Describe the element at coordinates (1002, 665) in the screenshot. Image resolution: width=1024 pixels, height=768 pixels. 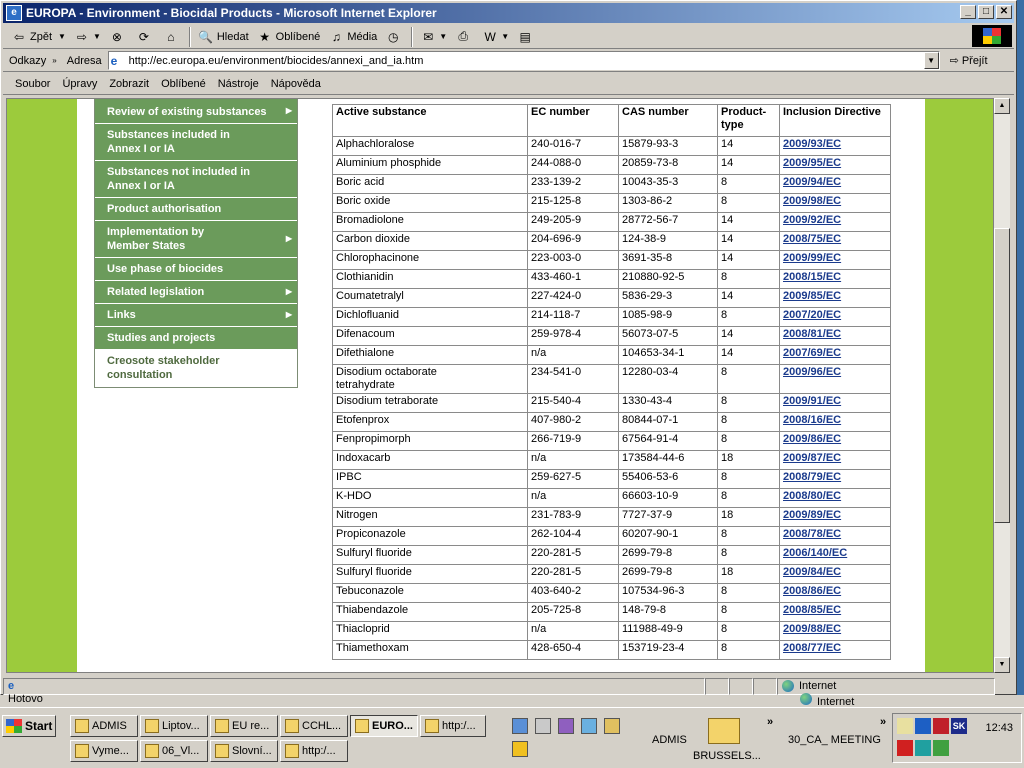
I see `scroll-down-button: ▼` at that location.